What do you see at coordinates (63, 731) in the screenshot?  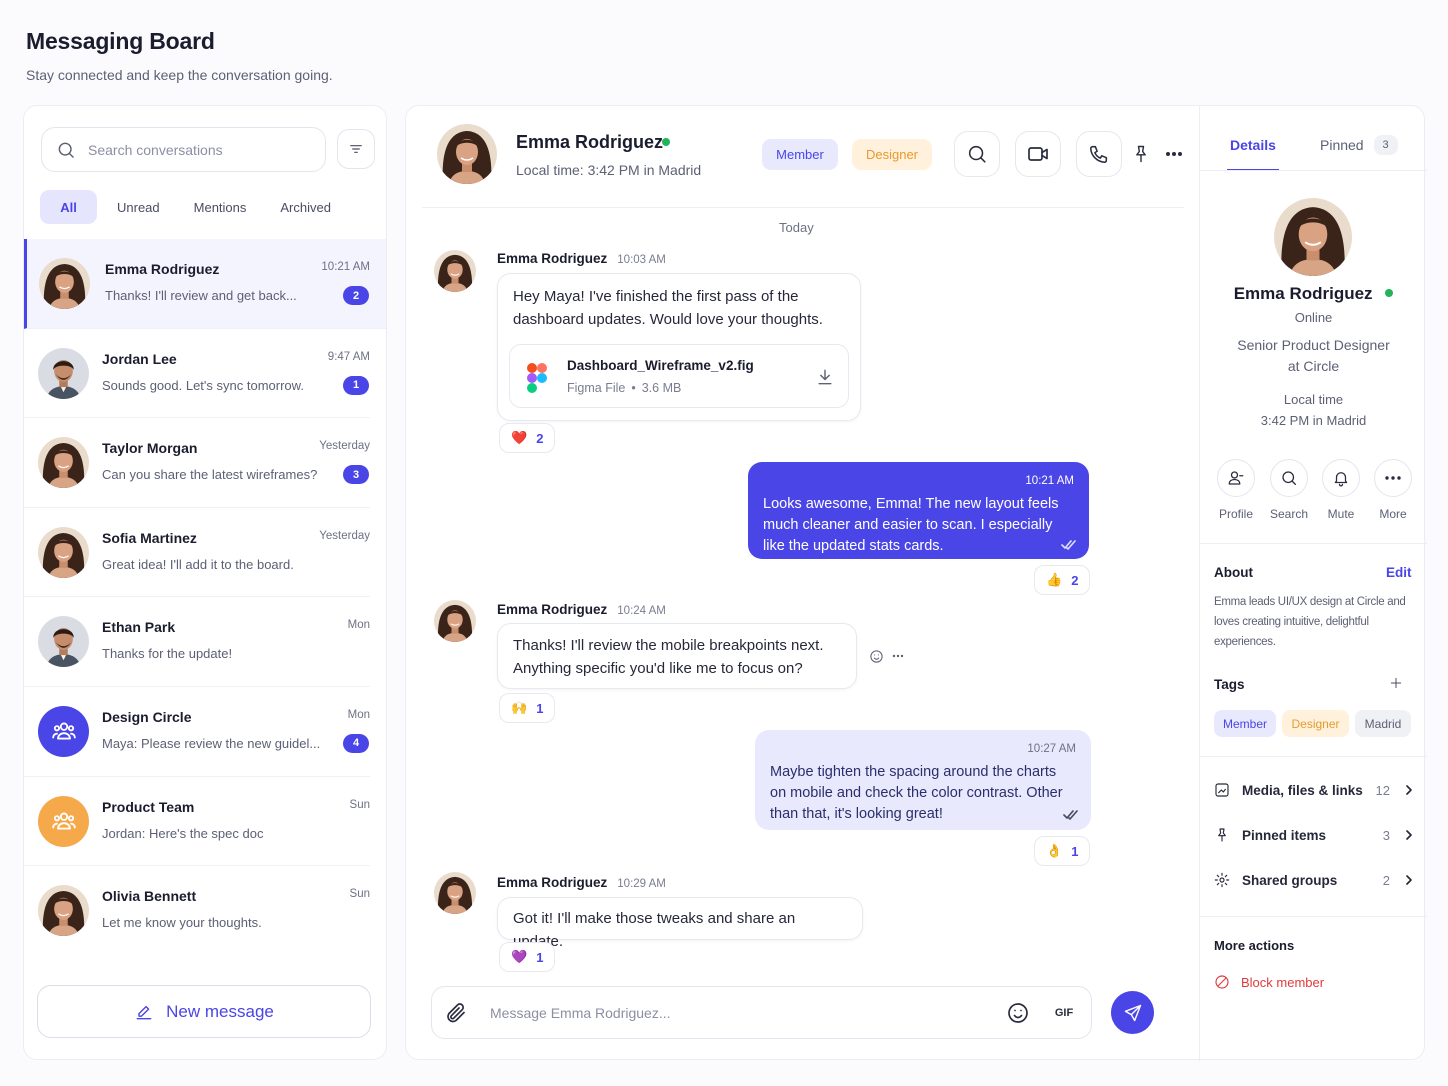 I see `group-avatar` at bounding box center [63, 731].